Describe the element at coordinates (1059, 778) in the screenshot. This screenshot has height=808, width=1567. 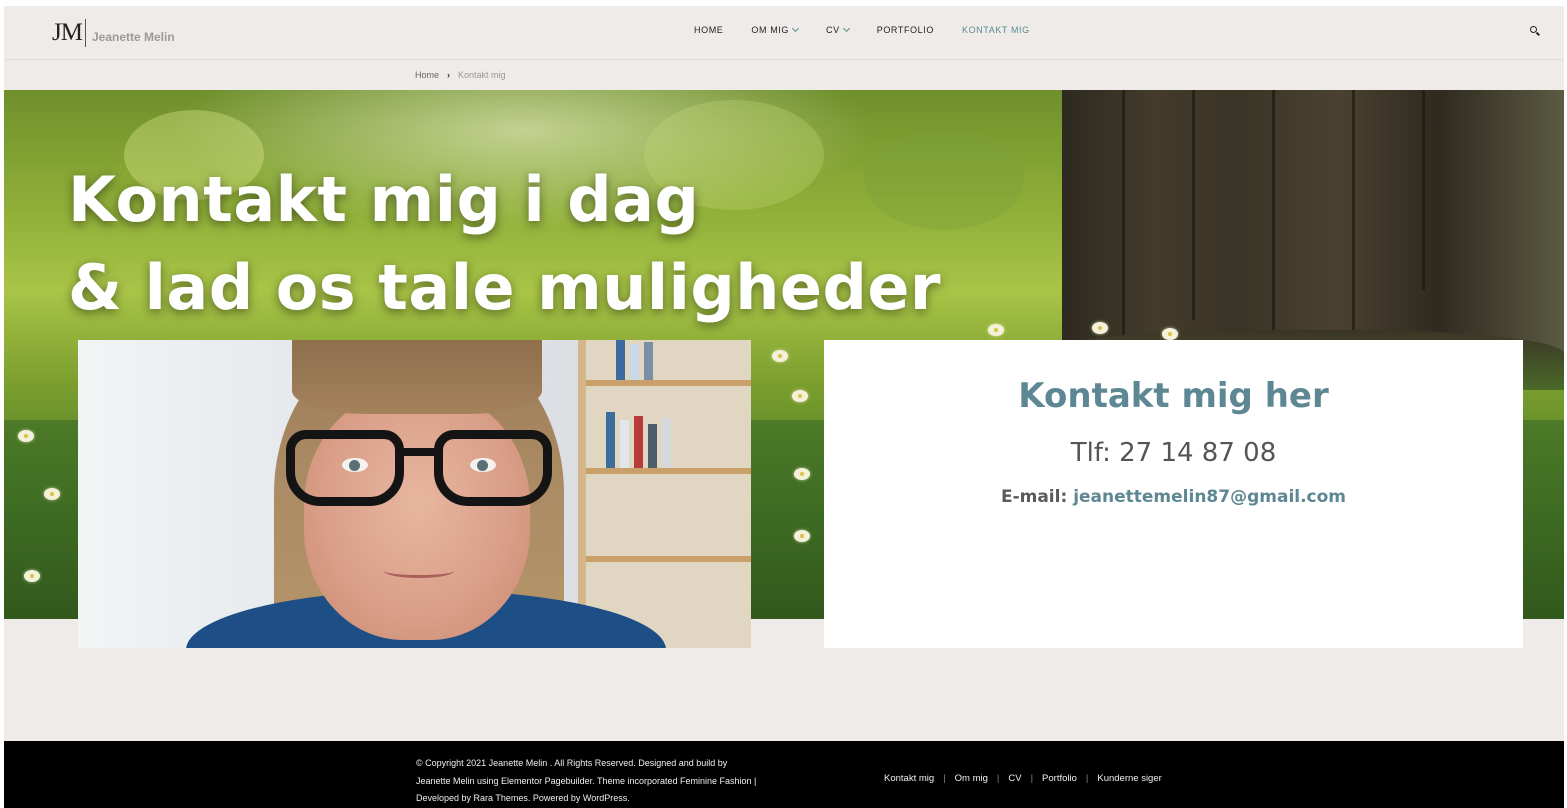
I see `footer-link-portfolio: Portfolio` at that location.